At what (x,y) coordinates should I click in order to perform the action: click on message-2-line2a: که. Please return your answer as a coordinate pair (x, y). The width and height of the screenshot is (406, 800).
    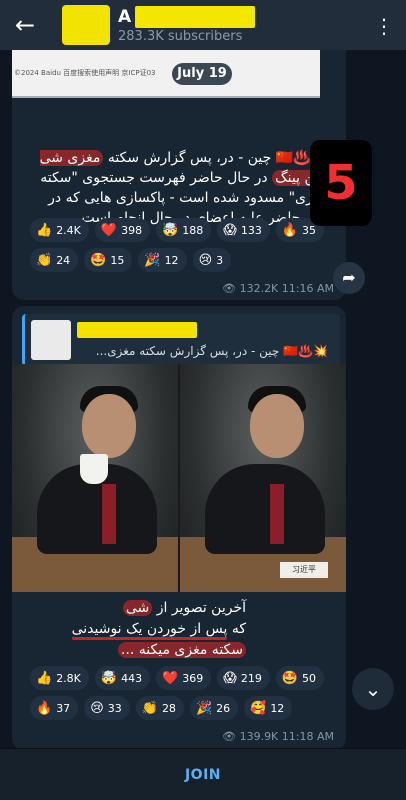
    Looking at the image, I should click on (238, 629).